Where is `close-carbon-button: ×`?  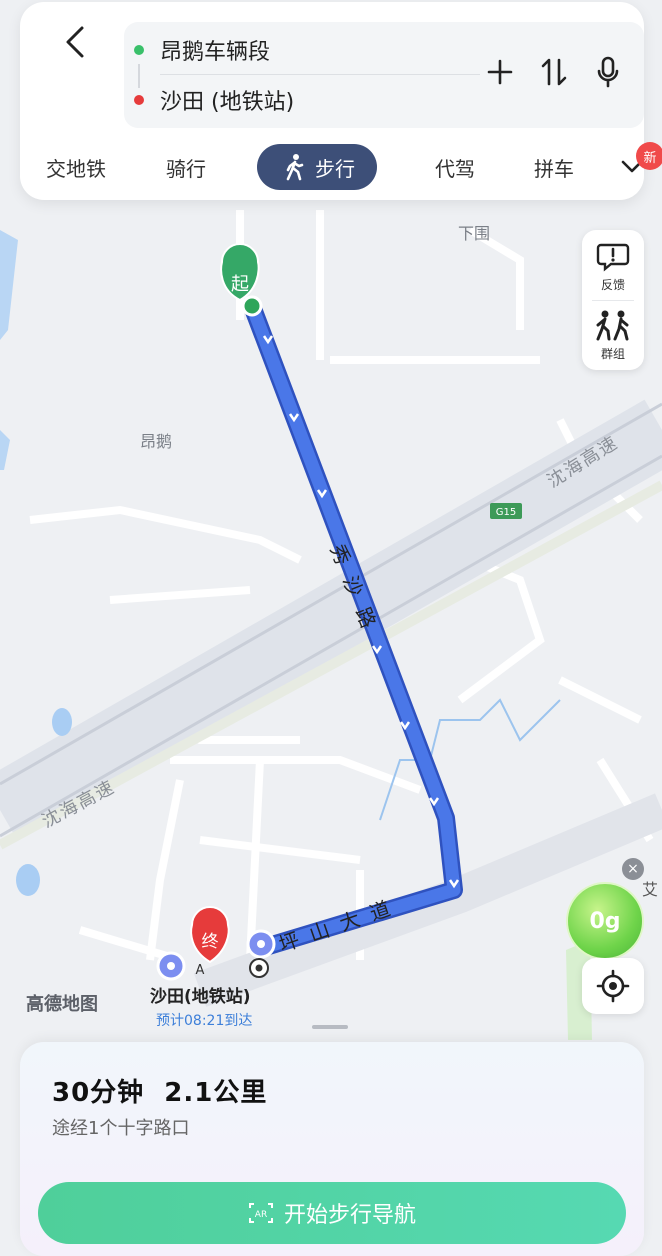 close-carbon-button: × is located at coordinates (633, 869).